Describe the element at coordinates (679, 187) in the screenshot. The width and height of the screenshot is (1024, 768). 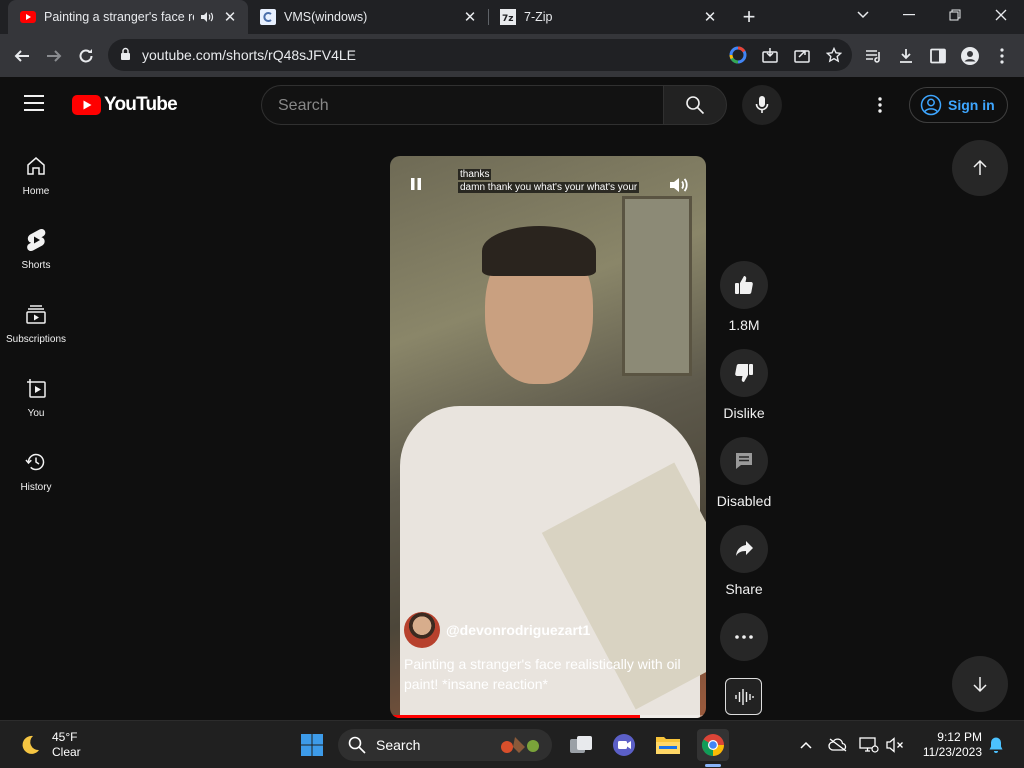
I see `volume-icon` at that location.